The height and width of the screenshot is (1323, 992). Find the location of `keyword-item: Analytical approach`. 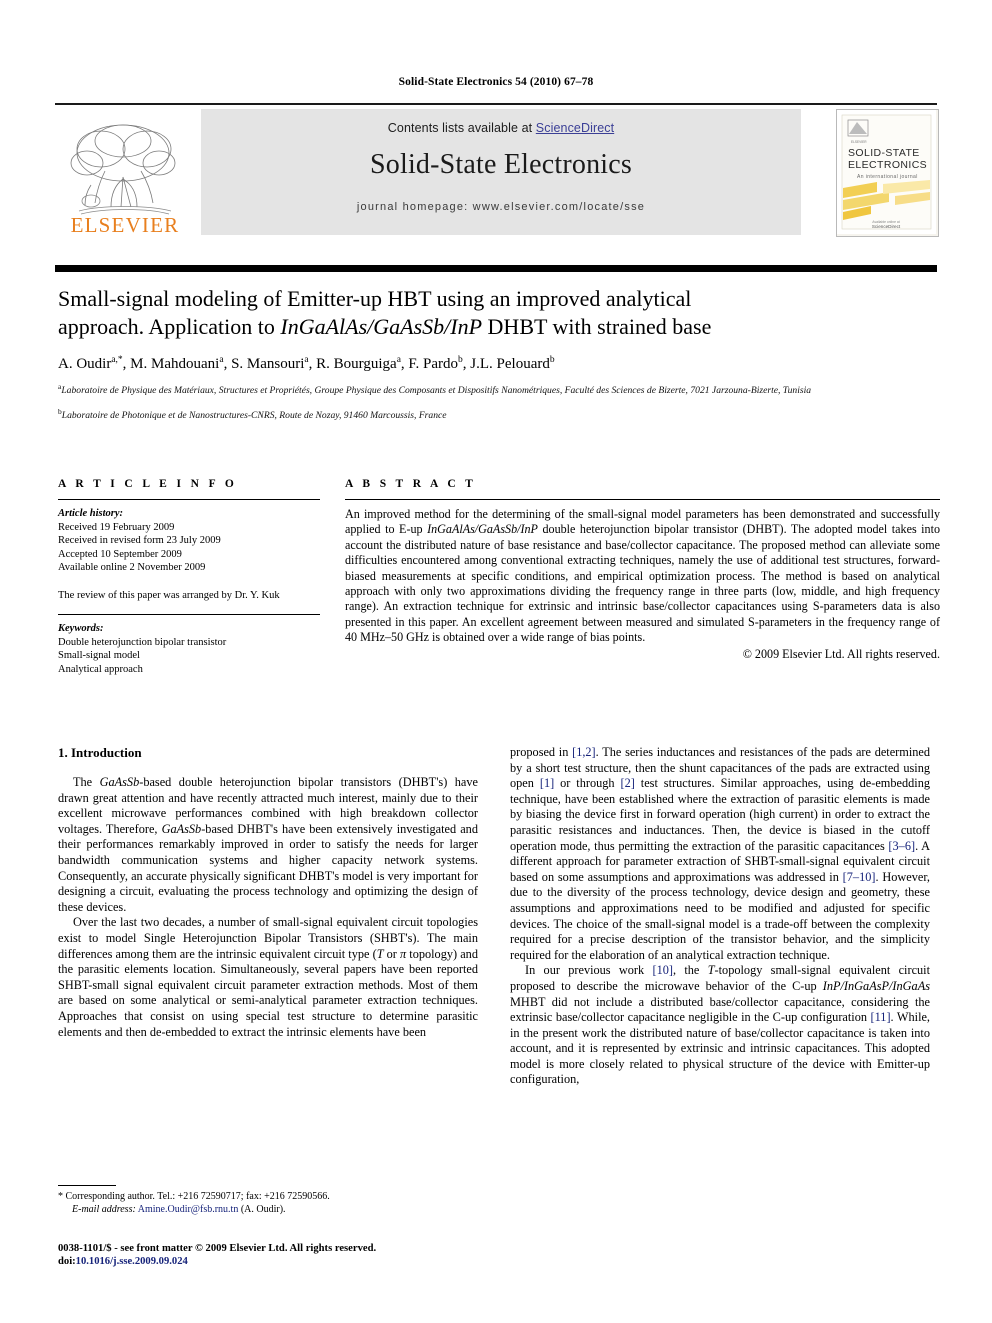

keyword-item: Analytical approach is located at coordinates (100, 669).